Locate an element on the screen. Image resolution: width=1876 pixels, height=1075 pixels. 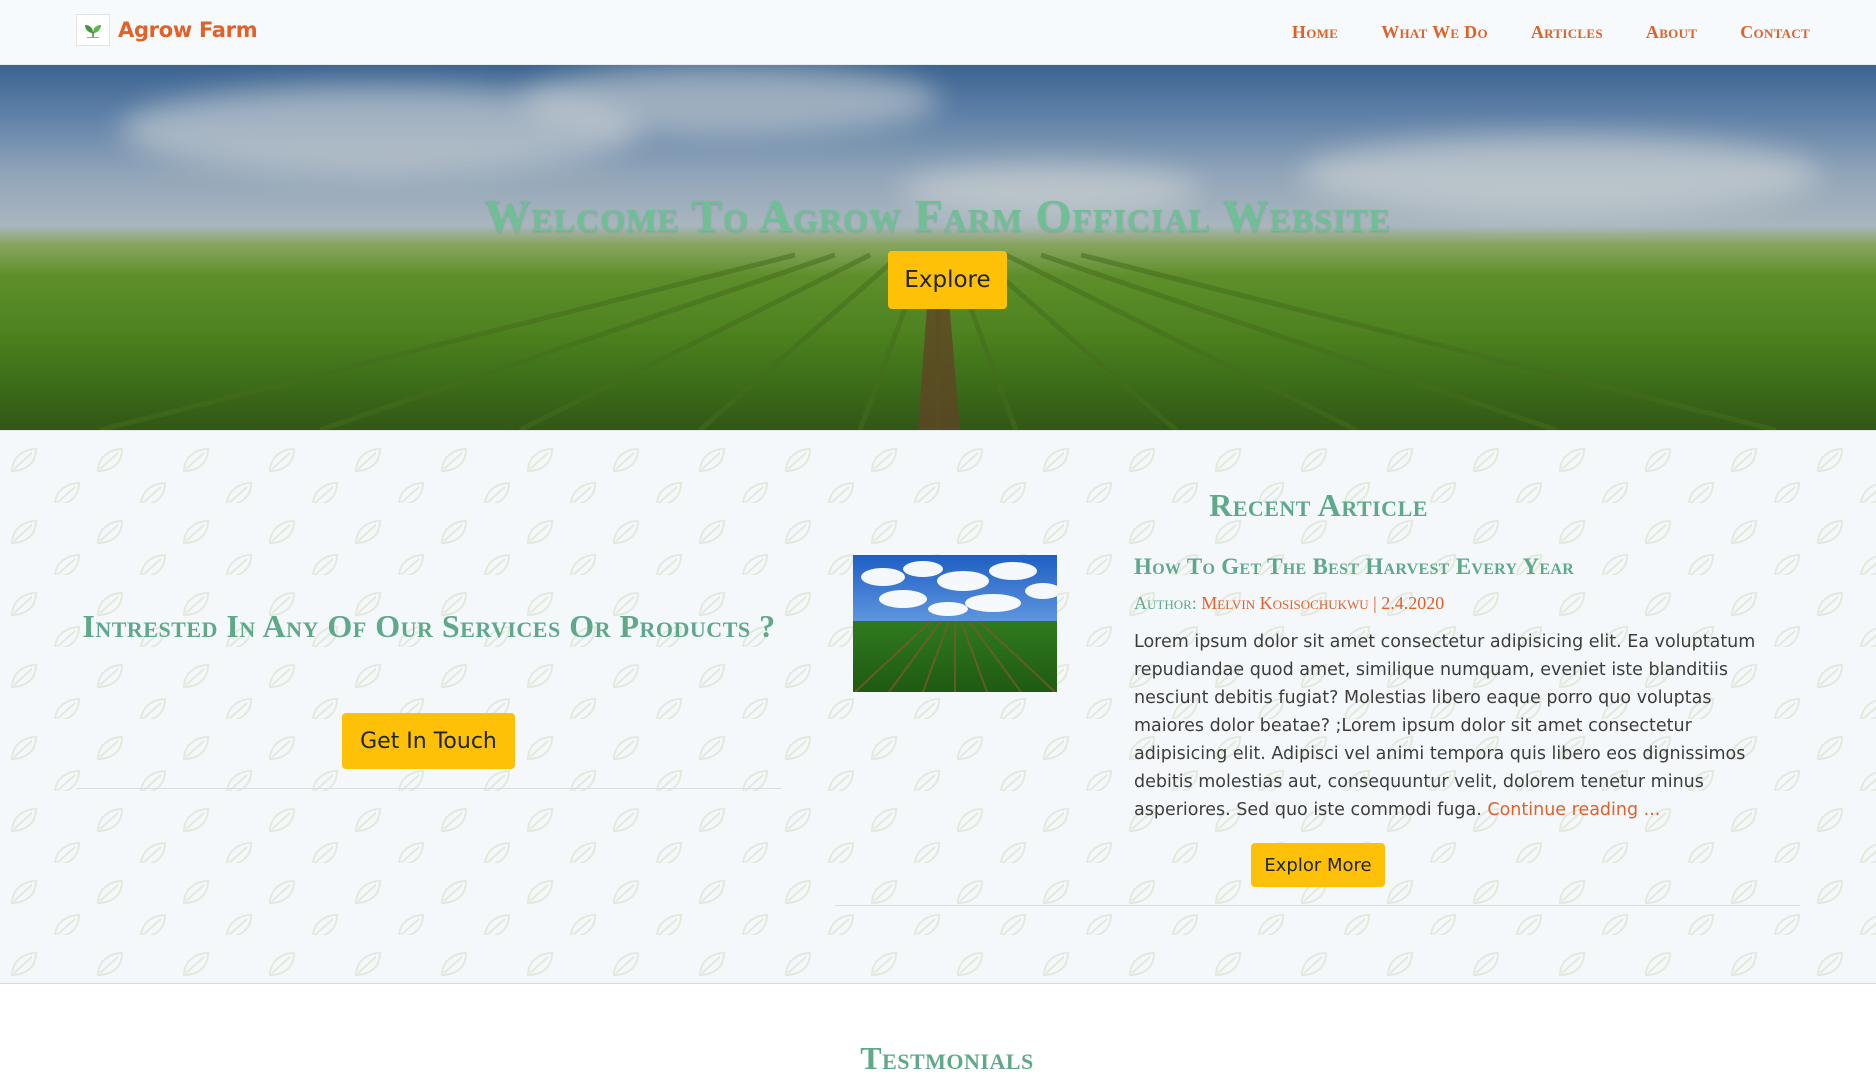
article-date: 2.4.2020 is located at coordinates (1413, 603).